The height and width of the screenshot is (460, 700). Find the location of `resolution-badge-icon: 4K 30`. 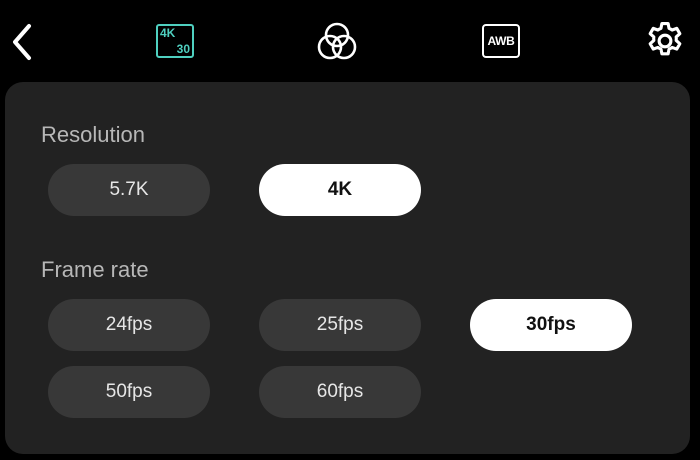

resolution-badge-icon: 4K 30 is located at coordinates (175, 41).